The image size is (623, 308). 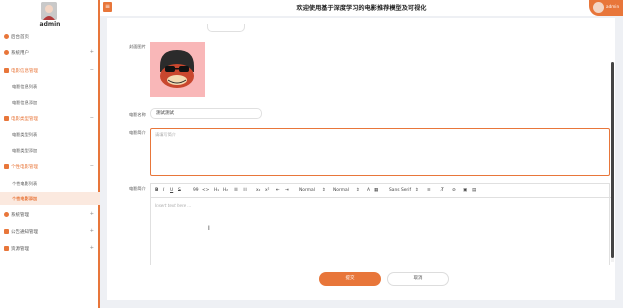 I want to click on description-label: 电影简介, so click(x=137, y=132).